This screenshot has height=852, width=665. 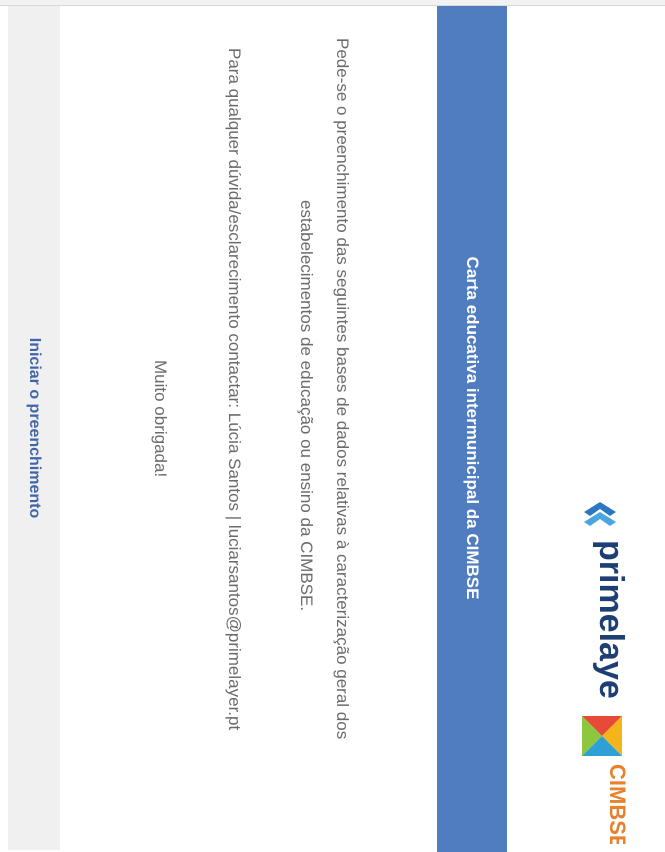 I want to click on cimbse-wordmark: CIMBSE, so click(x=617, y=804).